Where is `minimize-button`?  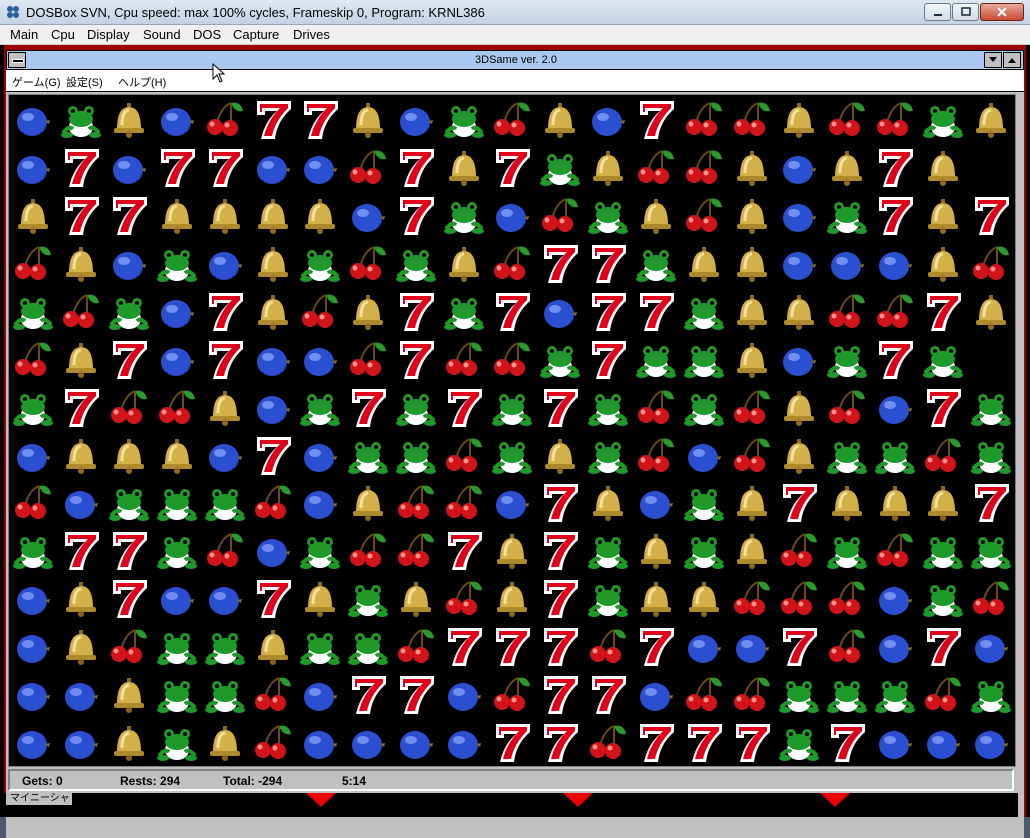 minimize-button is located at coordinates (937, 12).